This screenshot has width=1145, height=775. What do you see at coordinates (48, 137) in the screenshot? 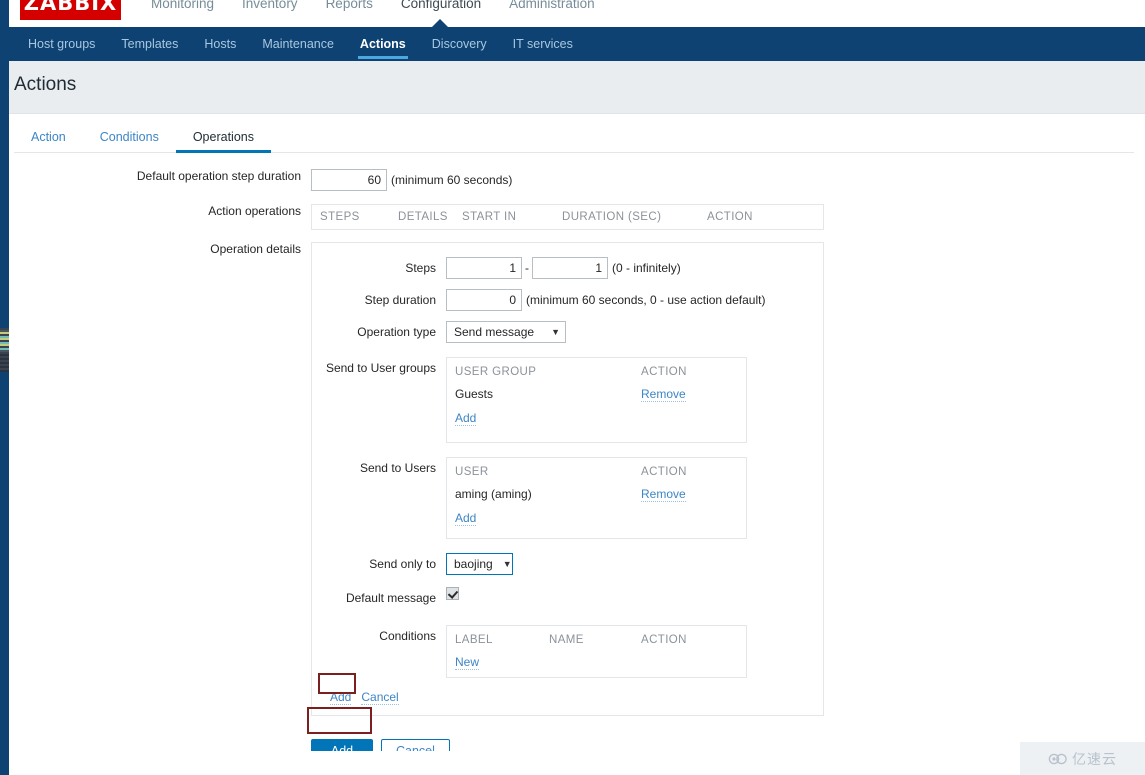
I see `tab-action: Action` at bounding box center [48, 137].